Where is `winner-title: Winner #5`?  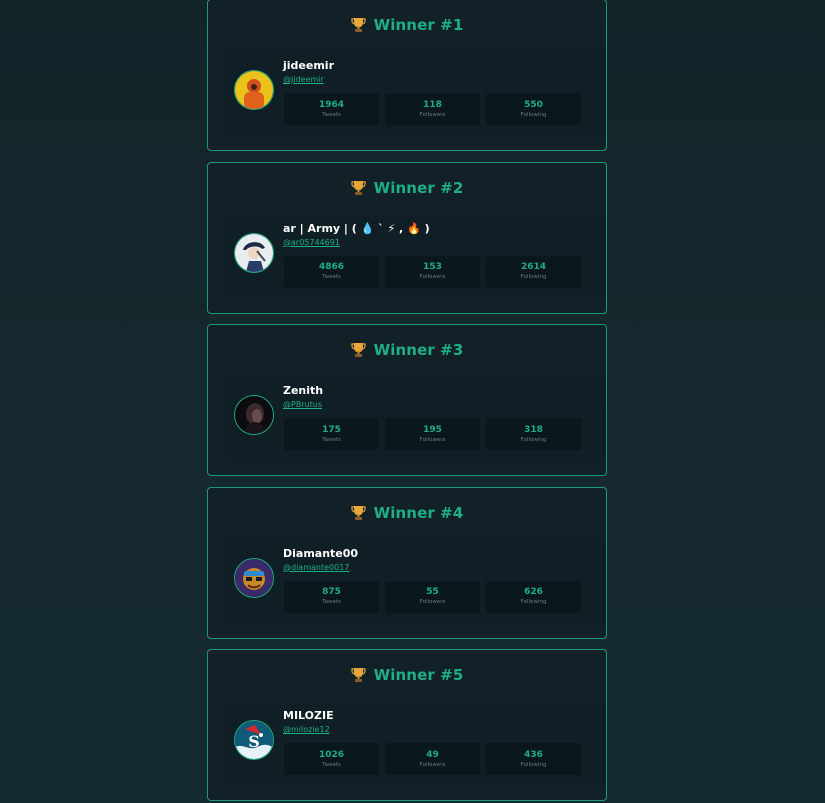 winner-title: Winner #5 is located at coordinates (418, 675).